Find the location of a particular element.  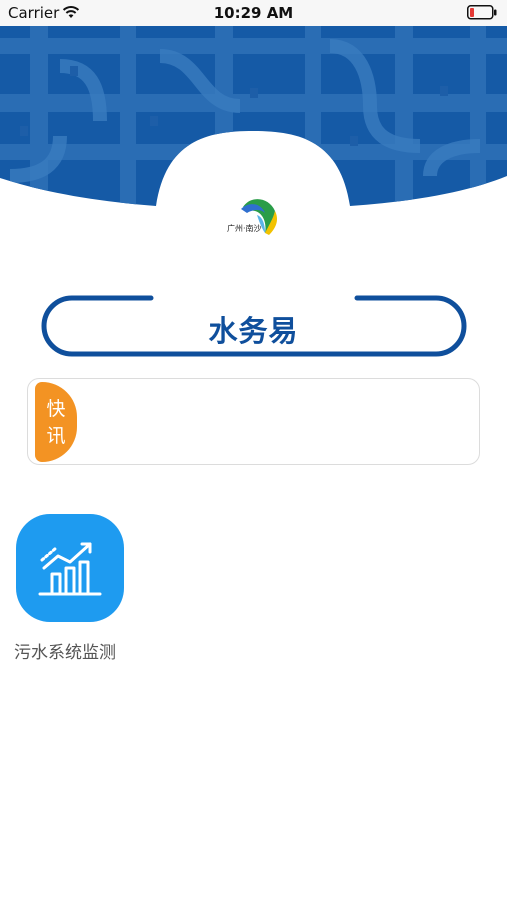

sewage-monitoring-button is located at coordinates (70, 568).